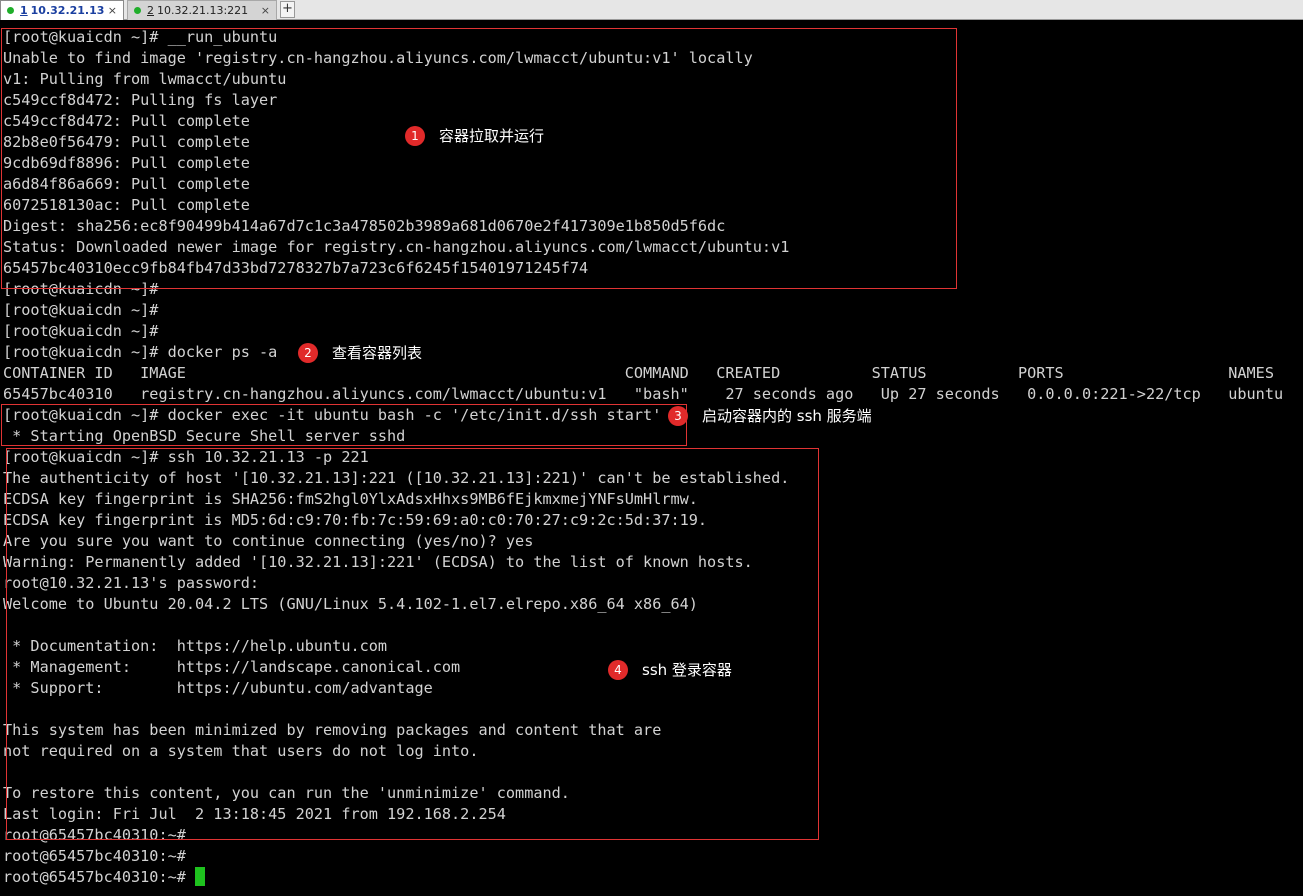  Describe the element at coordinates (651, 10) in the screenshot. I see `tab-bar: 1 10.32.21.13 × 2 10.32.21.13:221 × +` at that location.